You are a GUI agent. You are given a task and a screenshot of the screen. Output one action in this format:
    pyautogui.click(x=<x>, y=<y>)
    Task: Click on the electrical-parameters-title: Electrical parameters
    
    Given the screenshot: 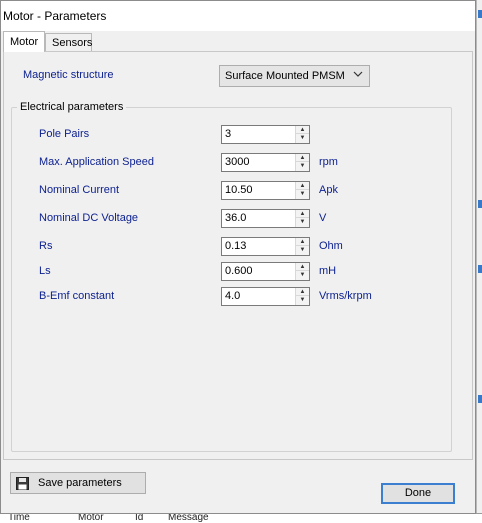 What is the action you would take?
    pyautogui.click(x=72, y=107)
    